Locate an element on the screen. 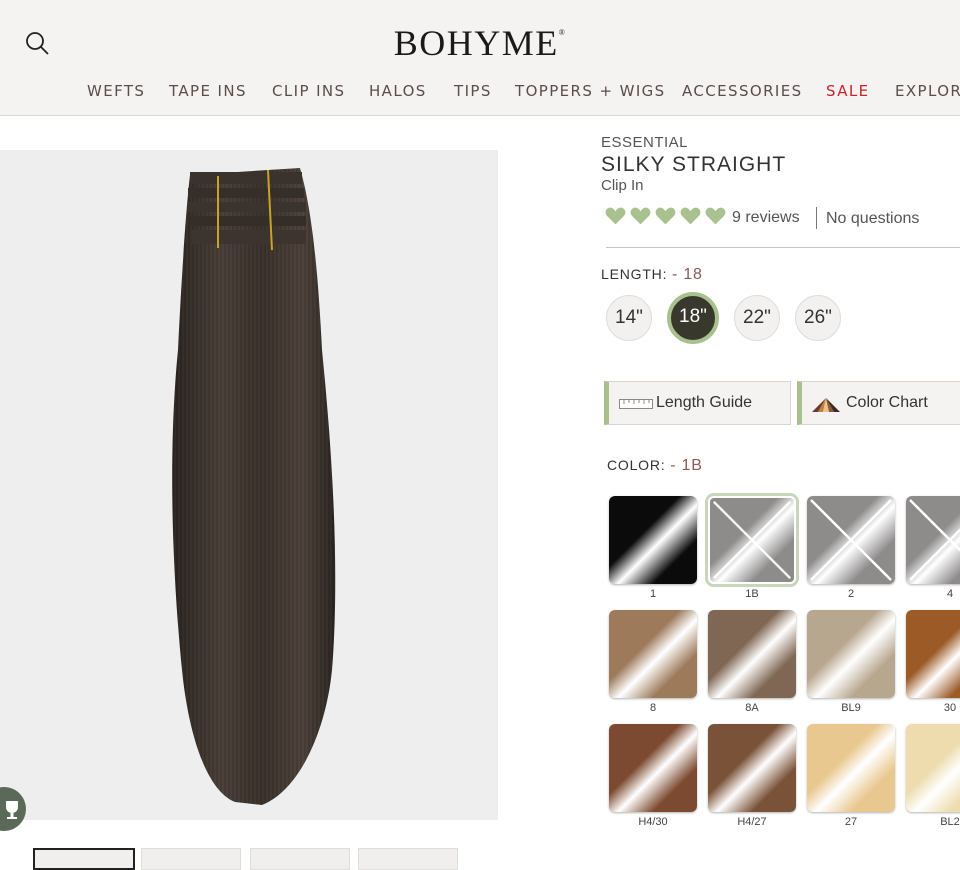  ruler-icon is located at coordinates (636, 404).